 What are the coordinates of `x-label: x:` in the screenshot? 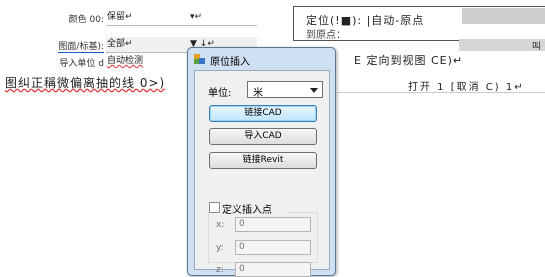 It's located at (220, 225).